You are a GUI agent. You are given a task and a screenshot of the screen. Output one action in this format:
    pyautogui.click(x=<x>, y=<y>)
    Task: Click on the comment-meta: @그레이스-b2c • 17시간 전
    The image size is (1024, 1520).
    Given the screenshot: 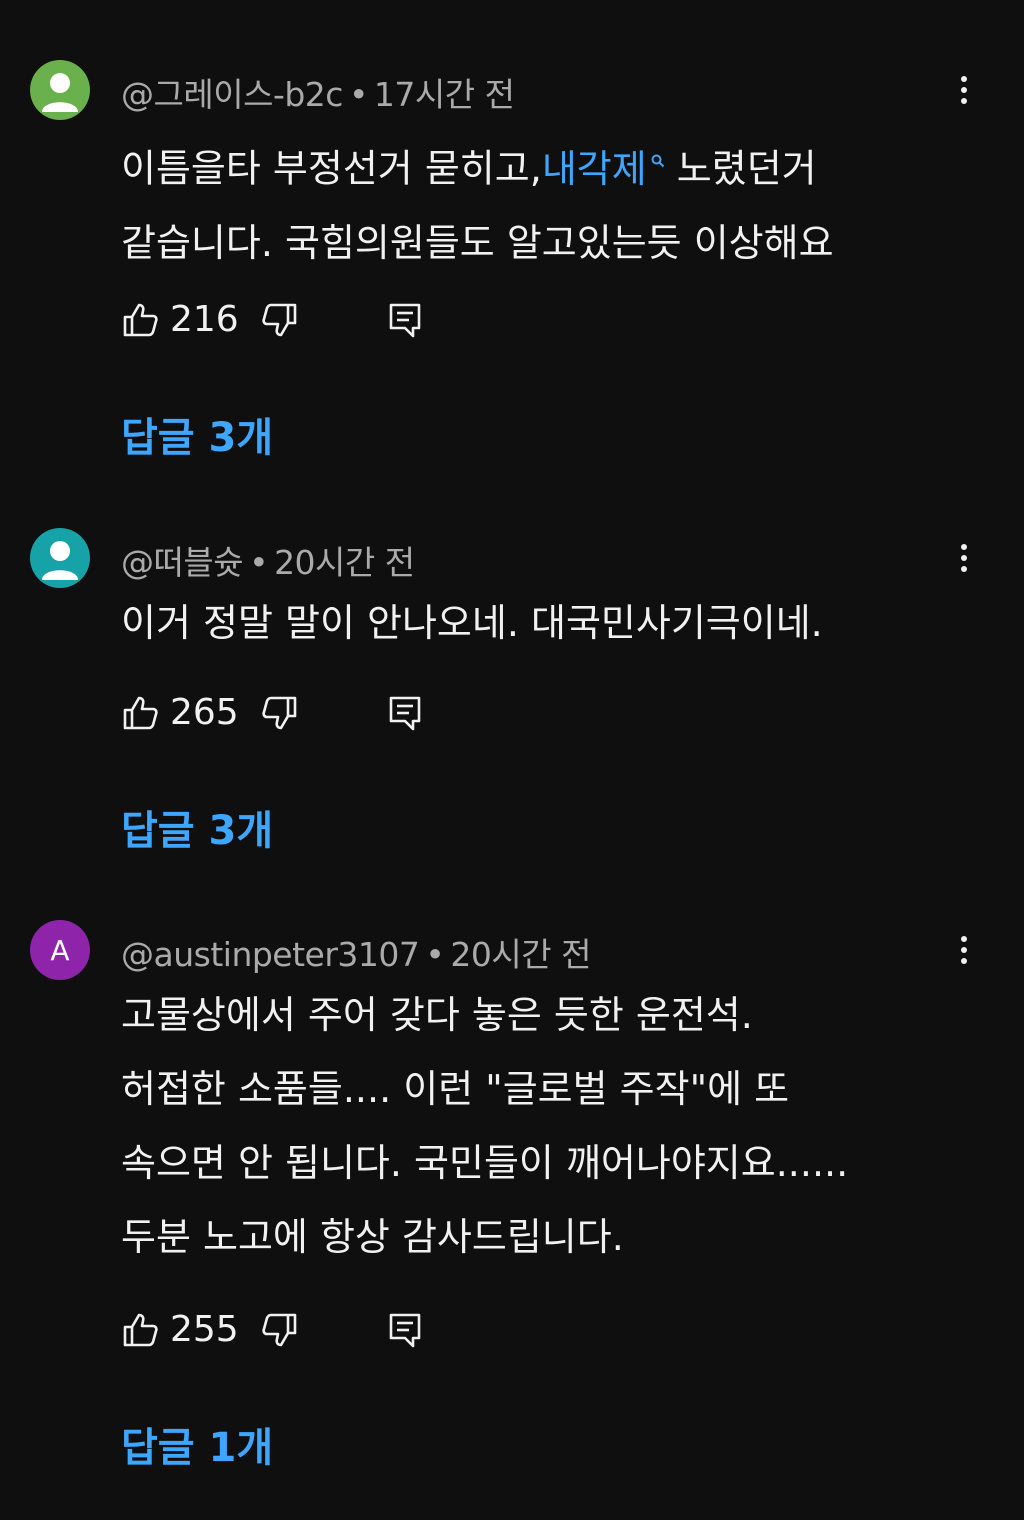 What is the action you would take?
    pyautogui.click(x=318, y=92)
    